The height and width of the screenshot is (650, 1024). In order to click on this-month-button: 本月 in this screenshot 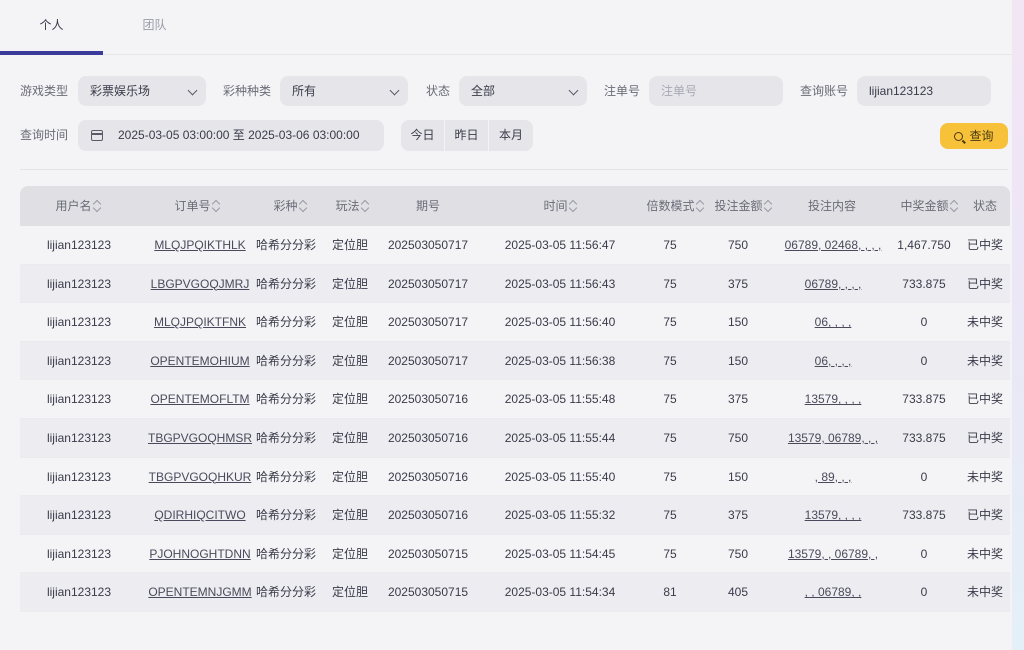, I will do `click(511, 135)`.